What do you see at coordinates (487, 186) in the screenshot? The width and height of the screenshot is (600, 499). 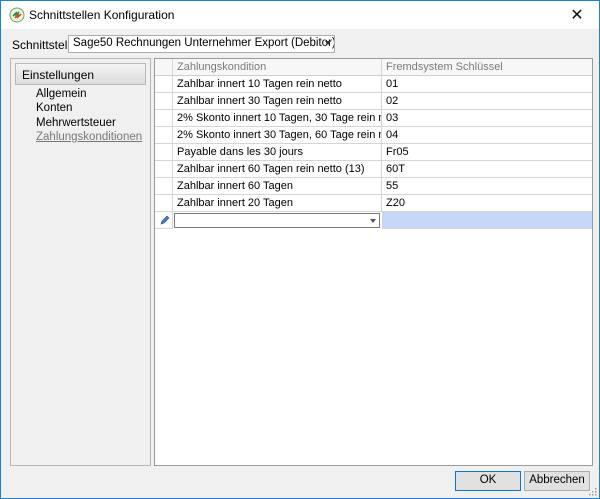 I see `cell-schluessel: 55` at bounding box center [487, 186].